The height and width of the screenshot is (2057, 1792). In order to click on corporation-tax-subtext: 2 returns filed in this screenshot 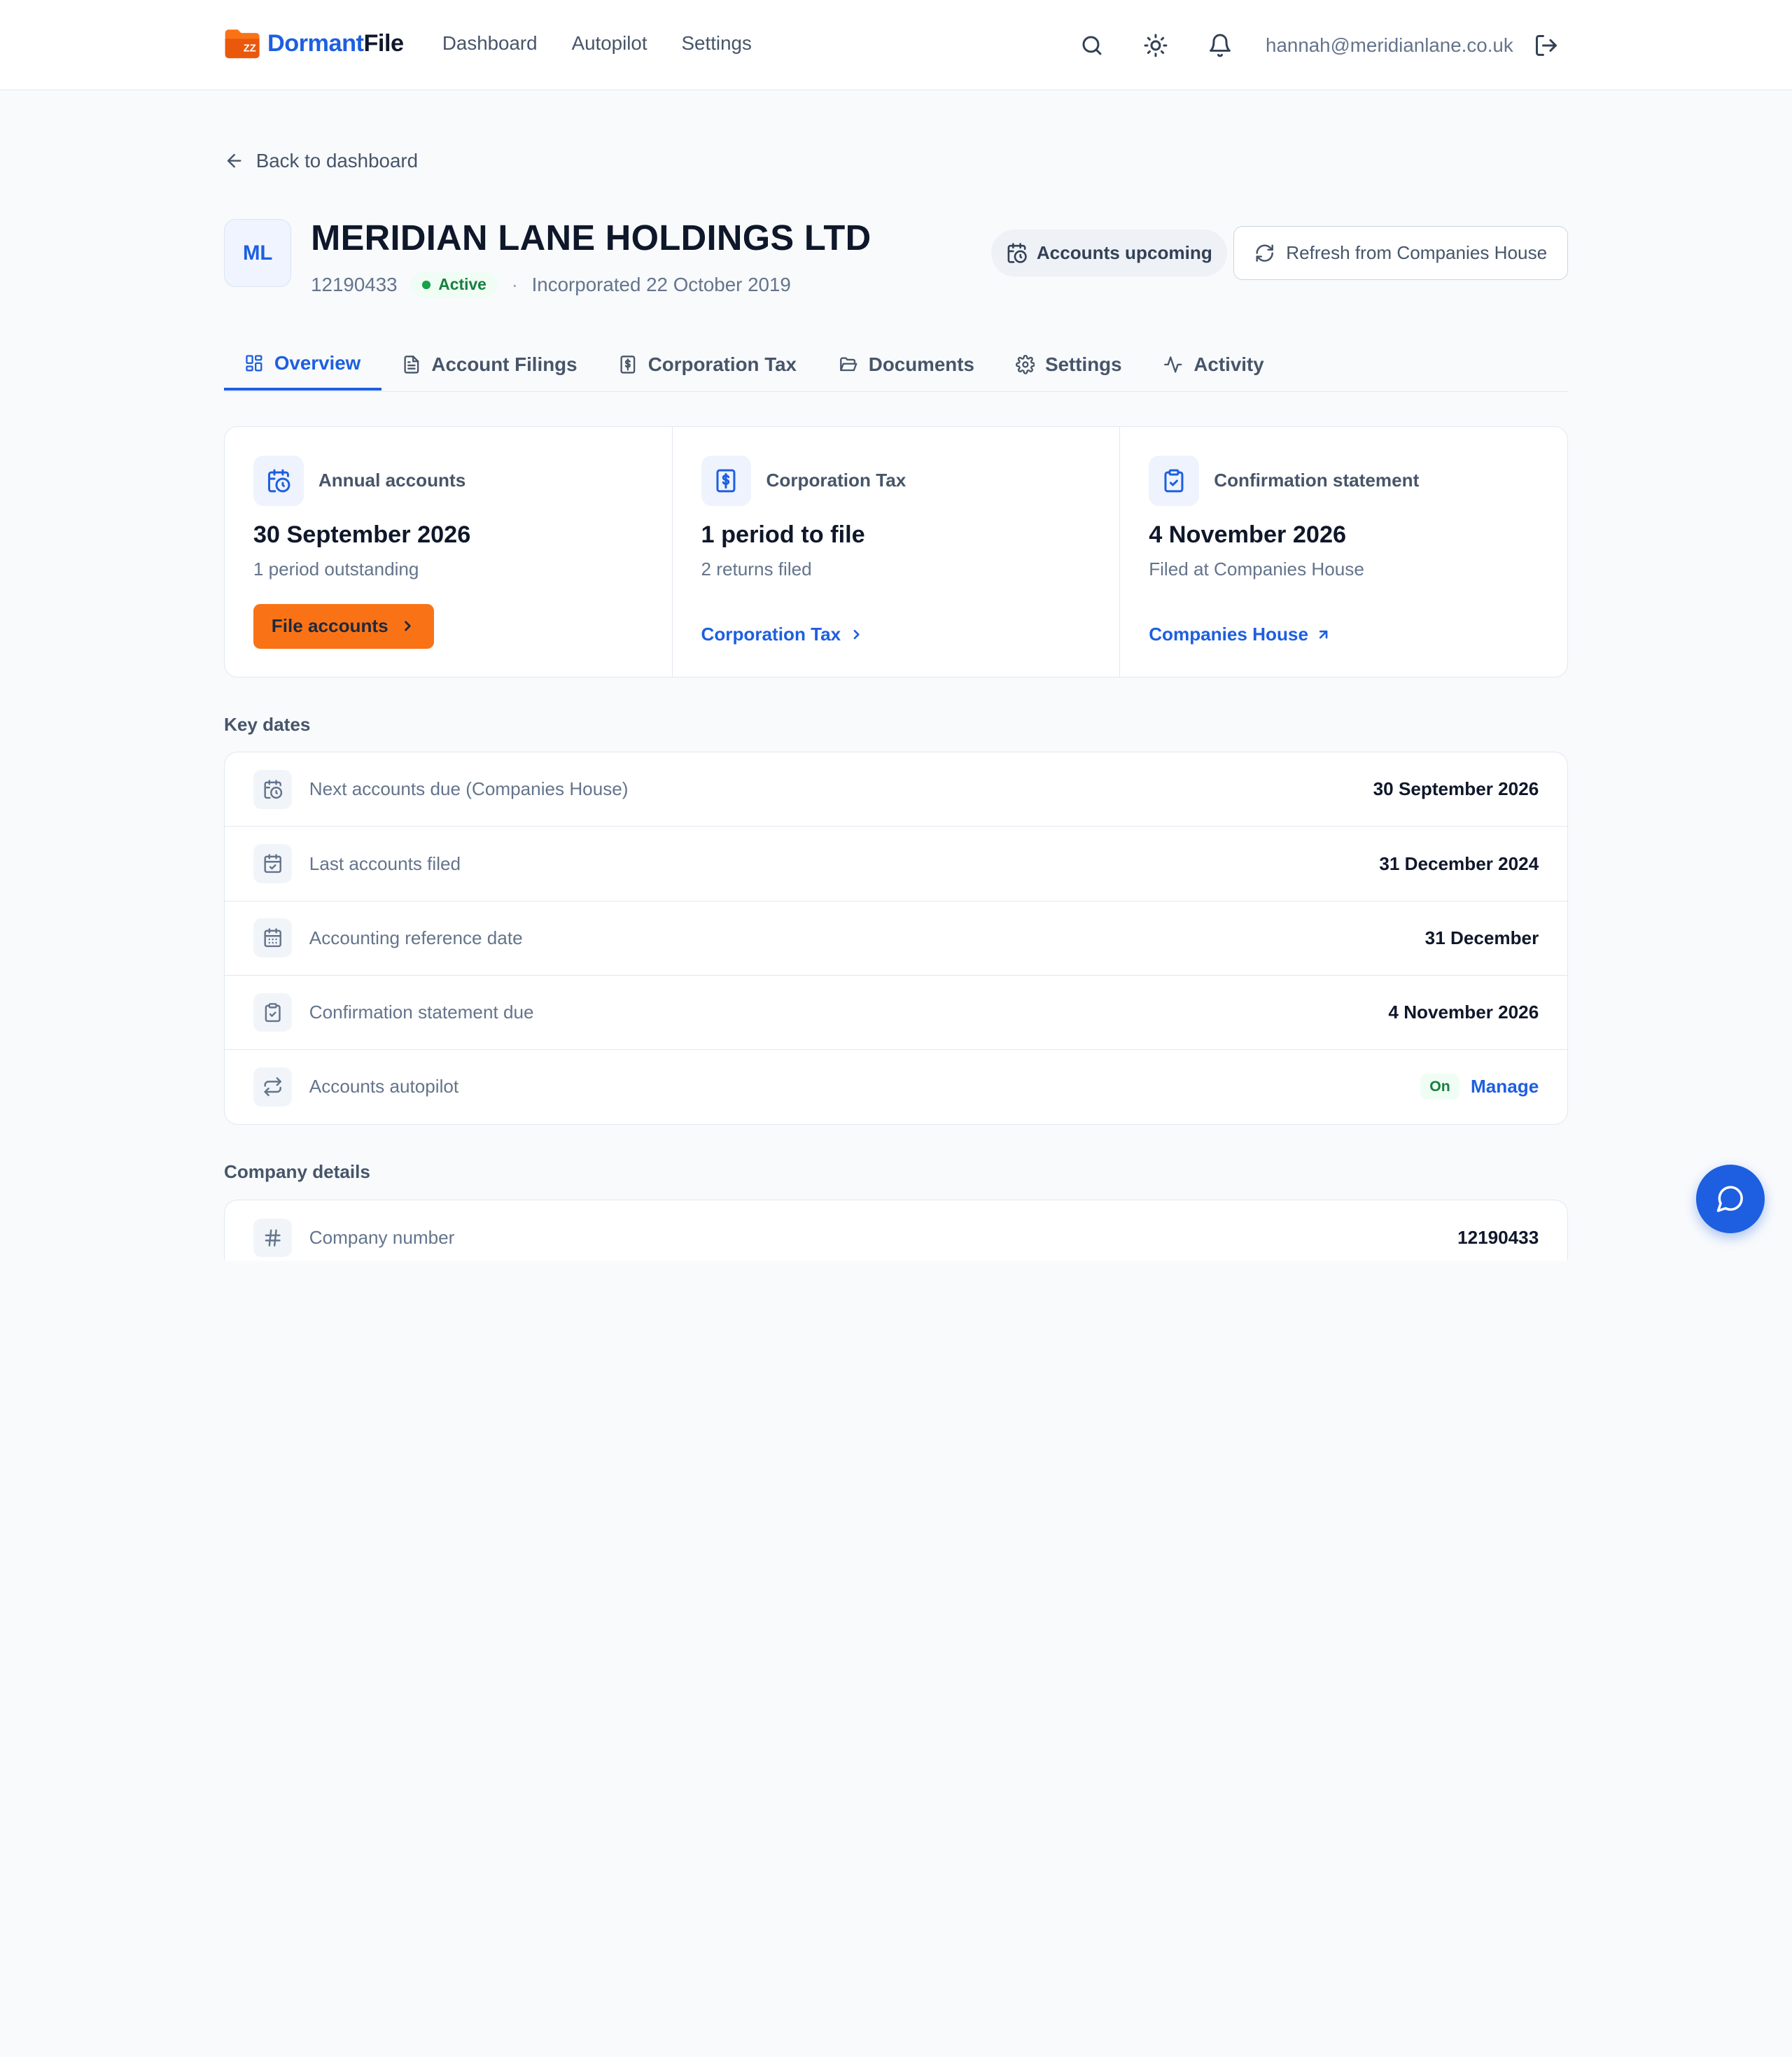, I will do `click(756, 569)`.